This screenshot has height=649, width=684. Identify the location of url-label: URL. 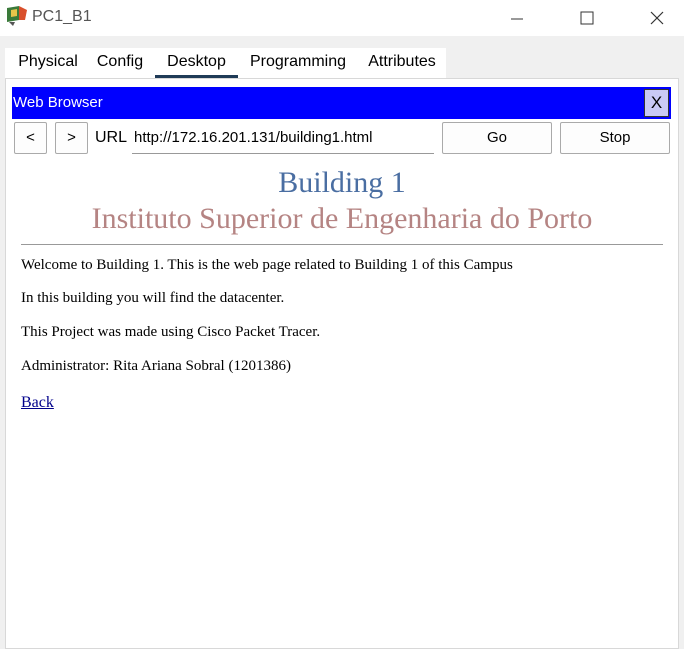
(111, 137).